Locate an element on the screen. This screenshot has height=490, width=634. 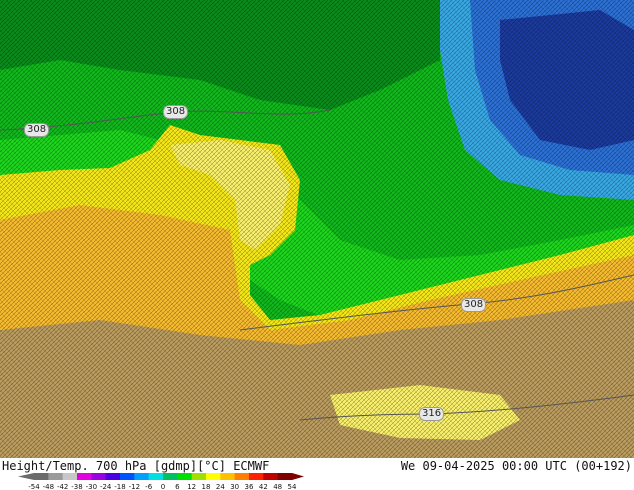
colorbar-tick-label: -54 is located at coordinates (34, 486).